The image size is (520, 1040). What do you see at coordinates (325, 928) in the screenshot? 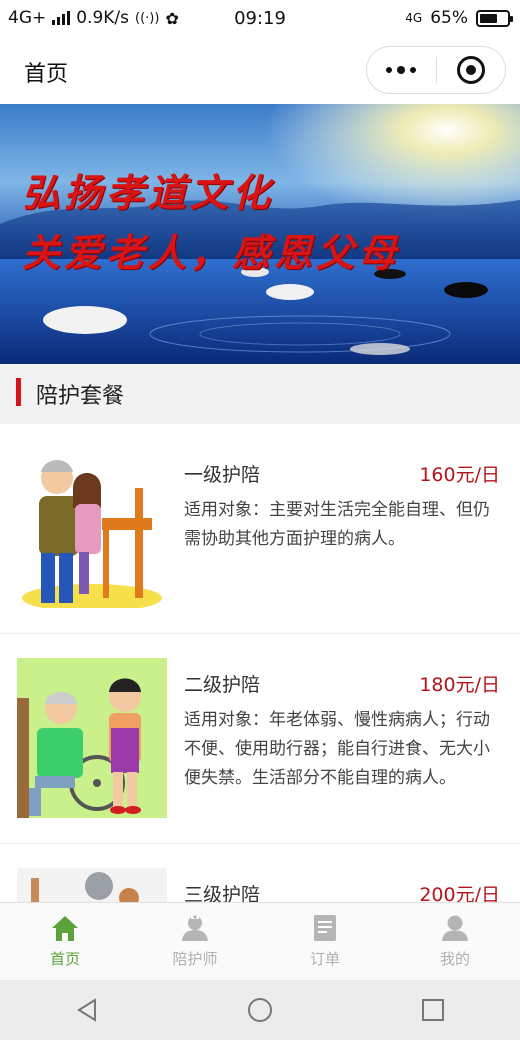
I see `order-icon` at bounding box center [325, 928].